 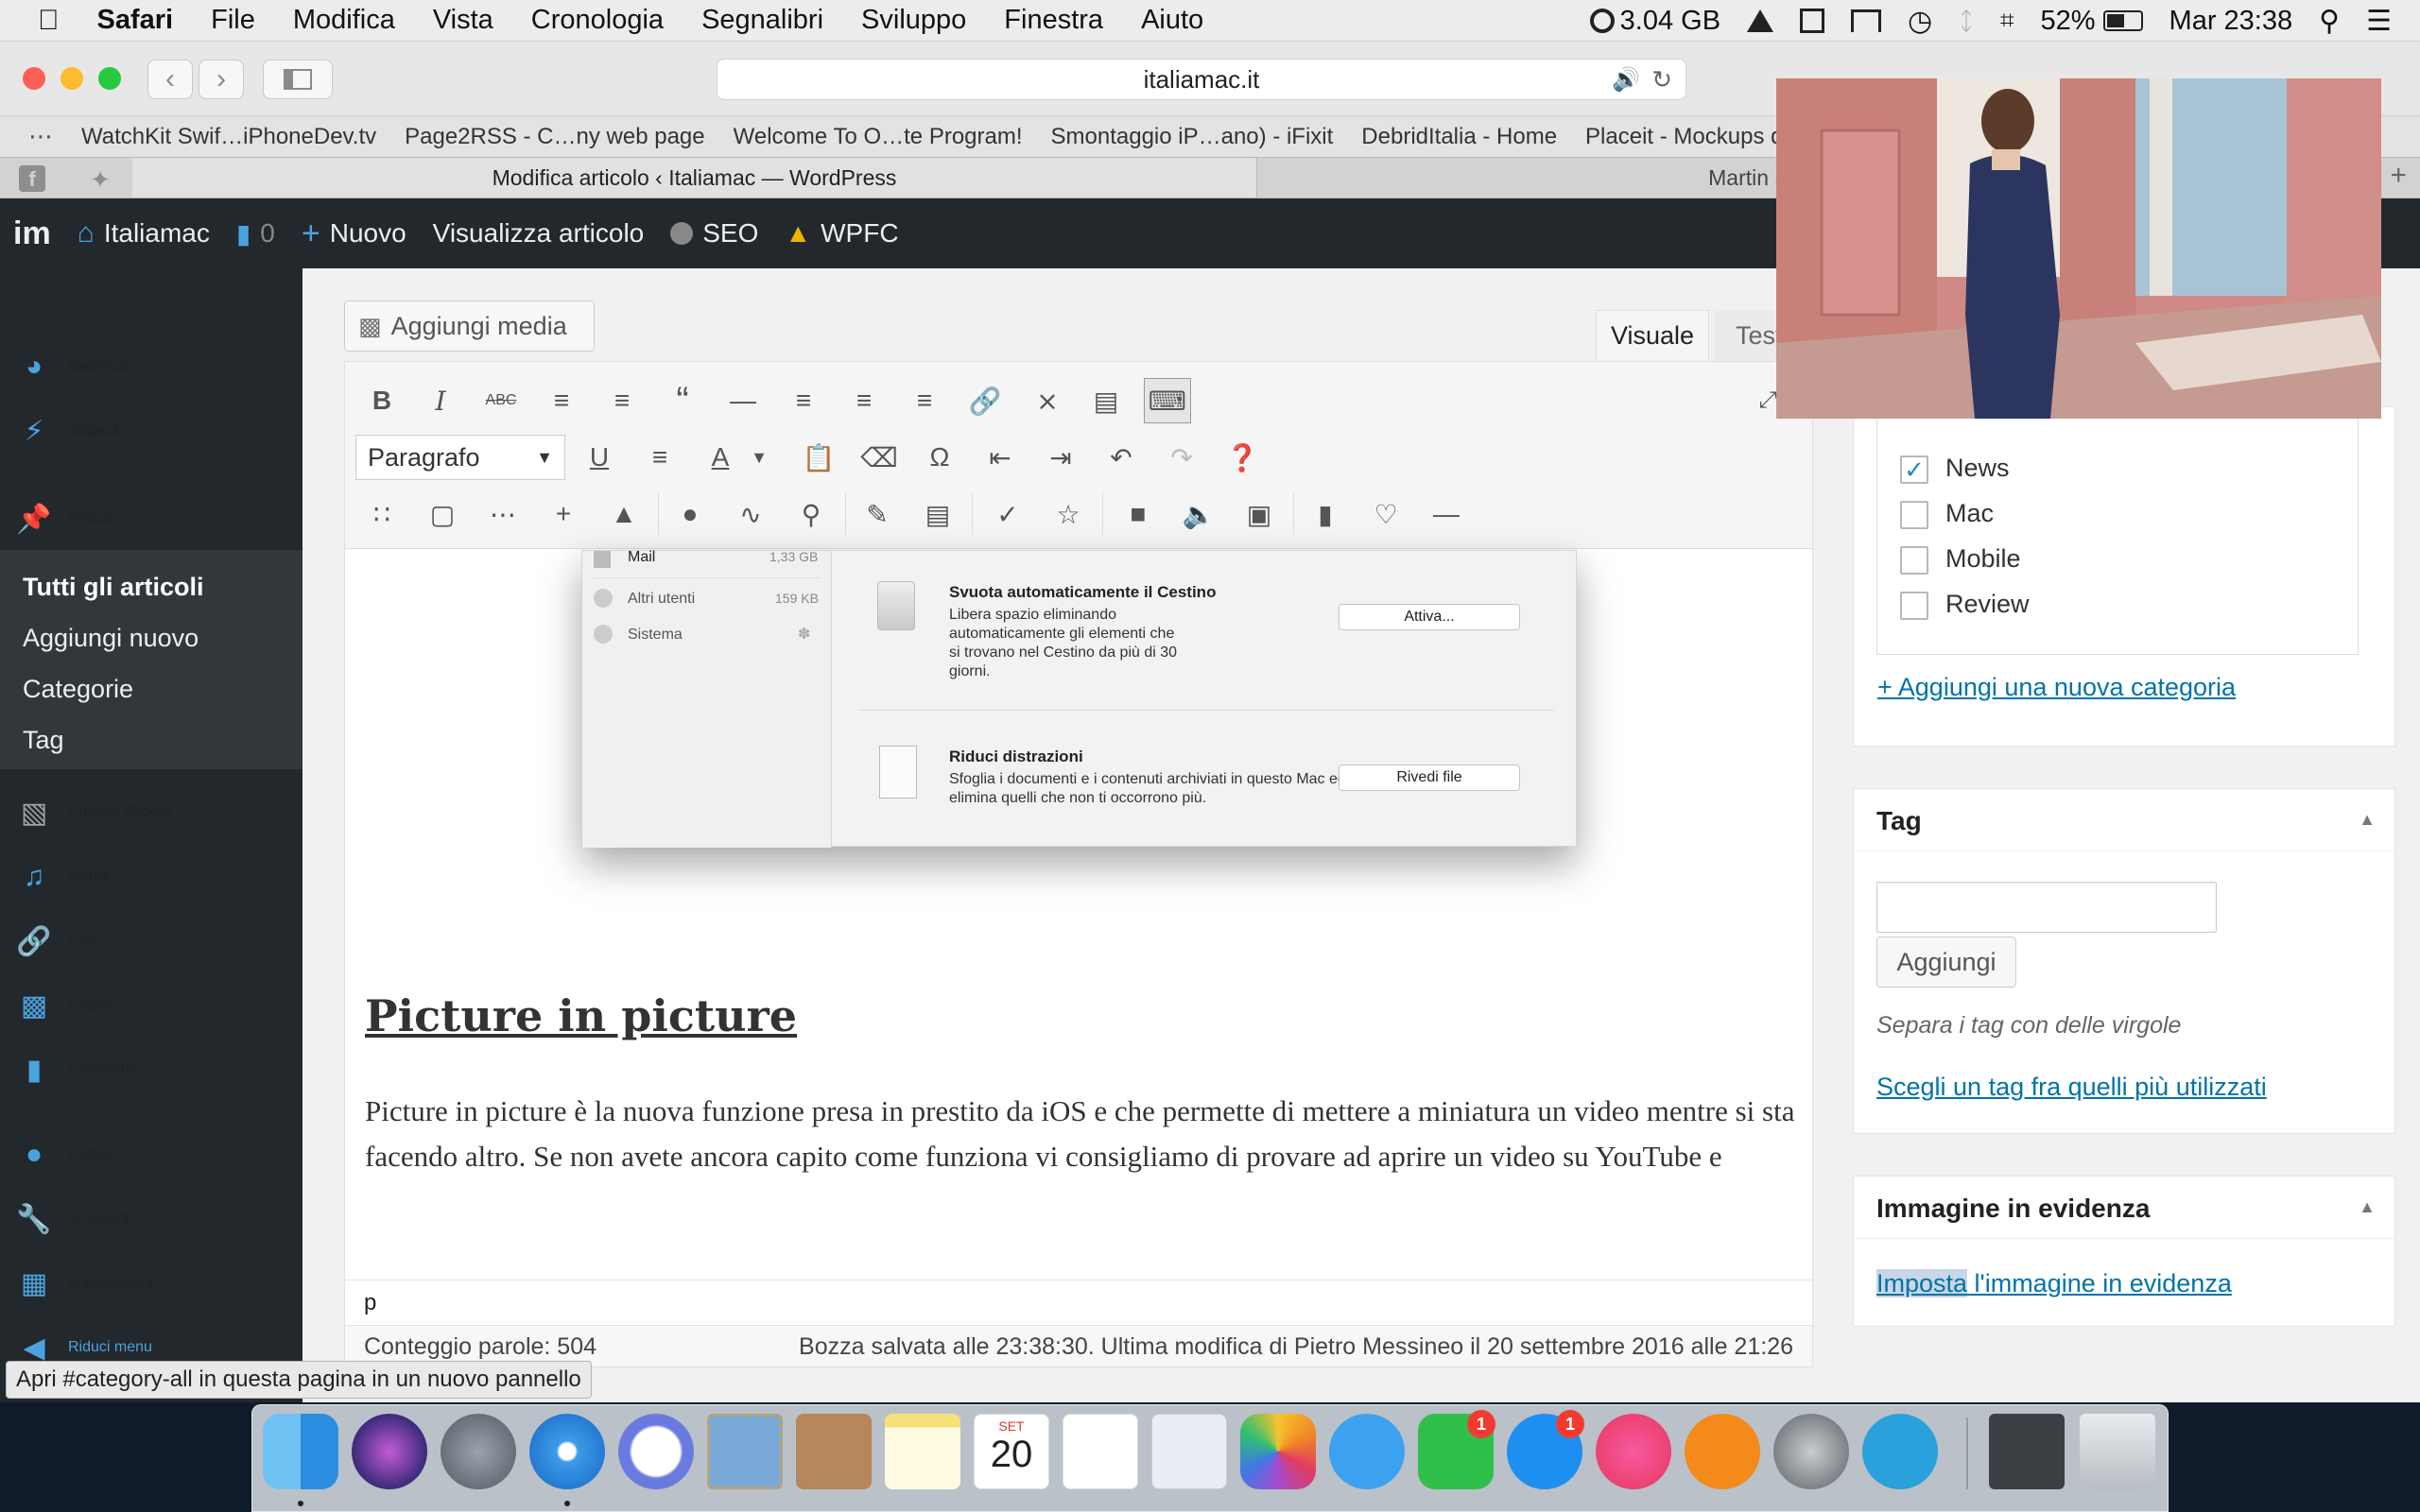 What do you see at coordinates (221, 79) in the screenshot?
I see `forward-button: ›` at bounding box center [221, 79].